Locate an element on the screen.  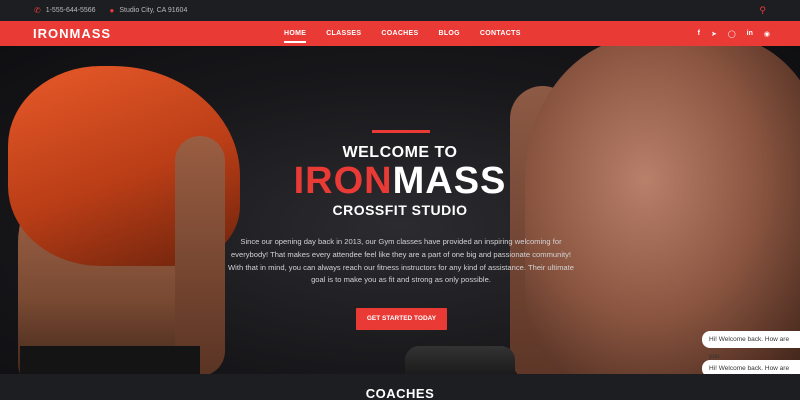
hero-image-woman-shorts is located at coordinates (110, 360).